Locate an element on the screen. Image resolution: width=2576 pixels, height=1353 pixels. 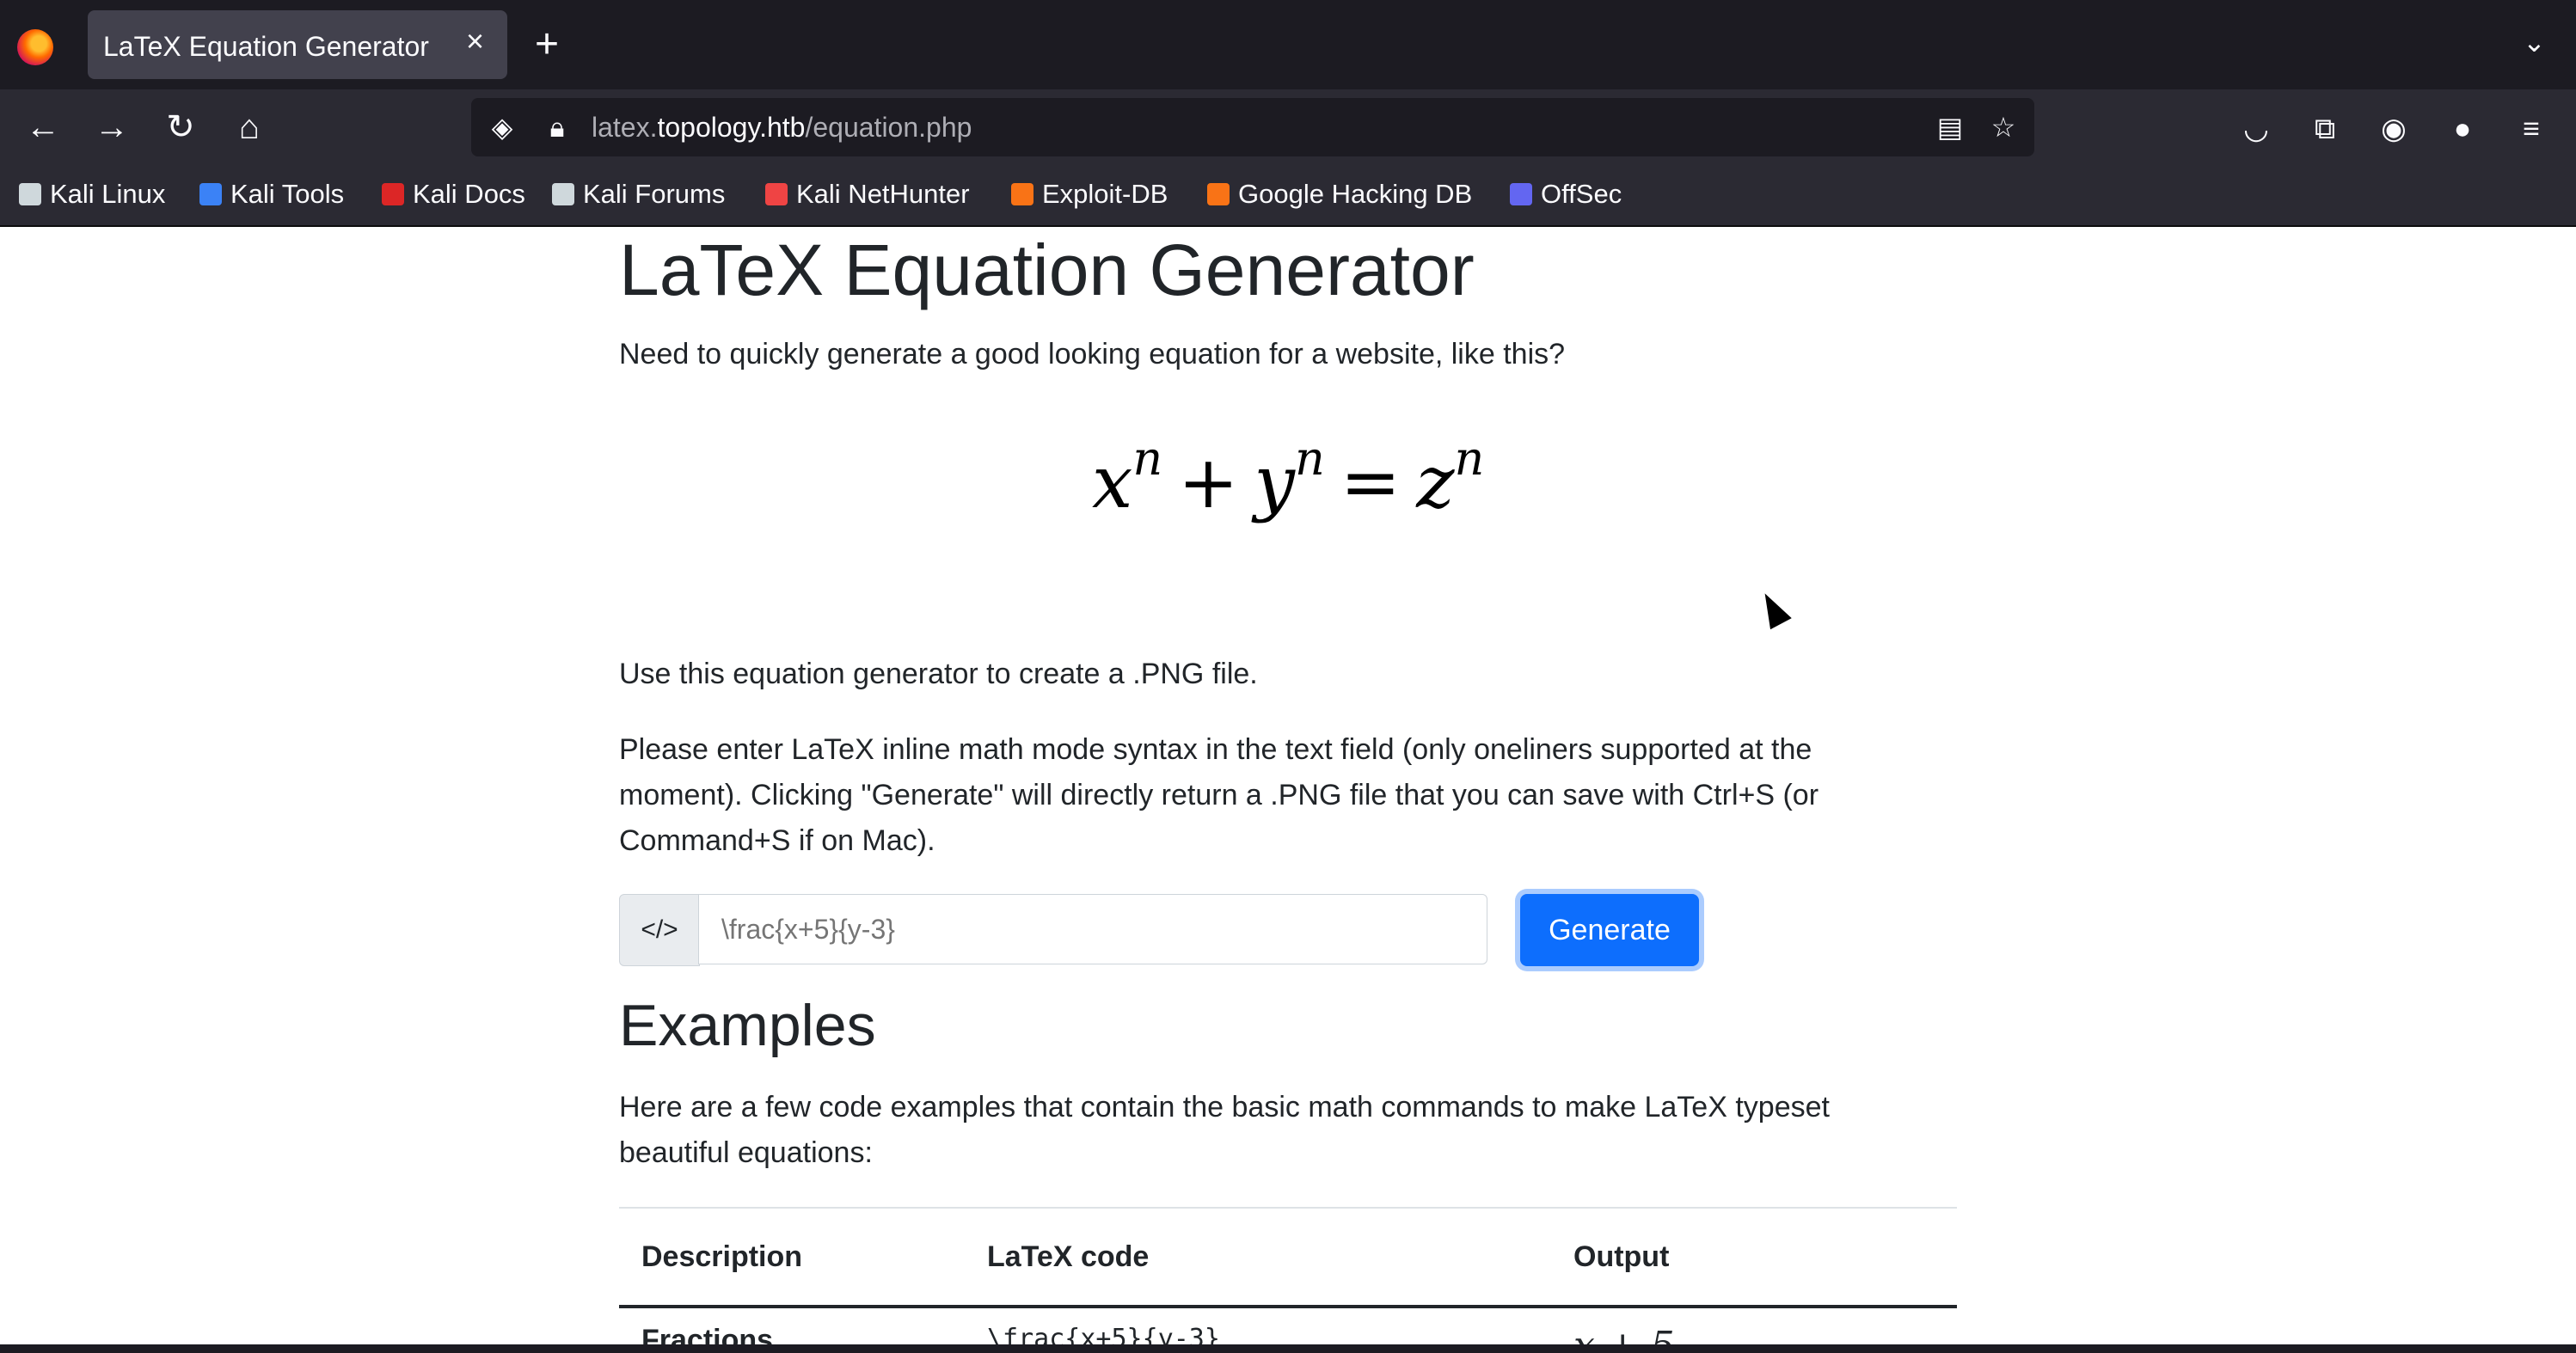
row-code: \frac{x+5}{y-3} is located at coordinates (1104, 1334).